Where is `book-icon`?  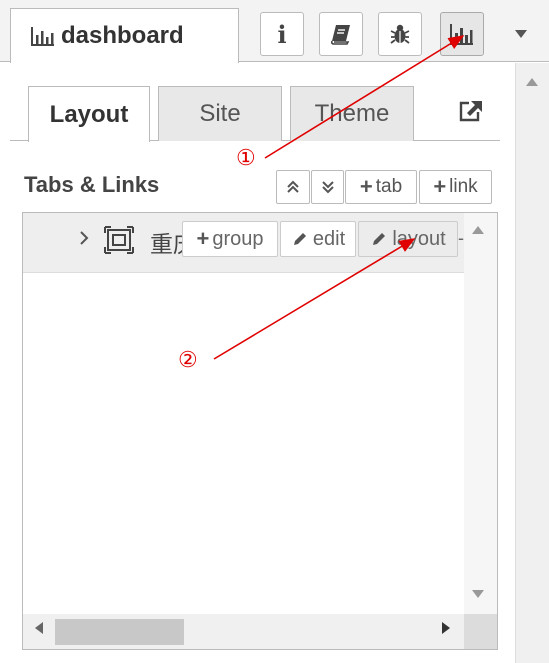
book-icon is located at coordinates (340, 35).